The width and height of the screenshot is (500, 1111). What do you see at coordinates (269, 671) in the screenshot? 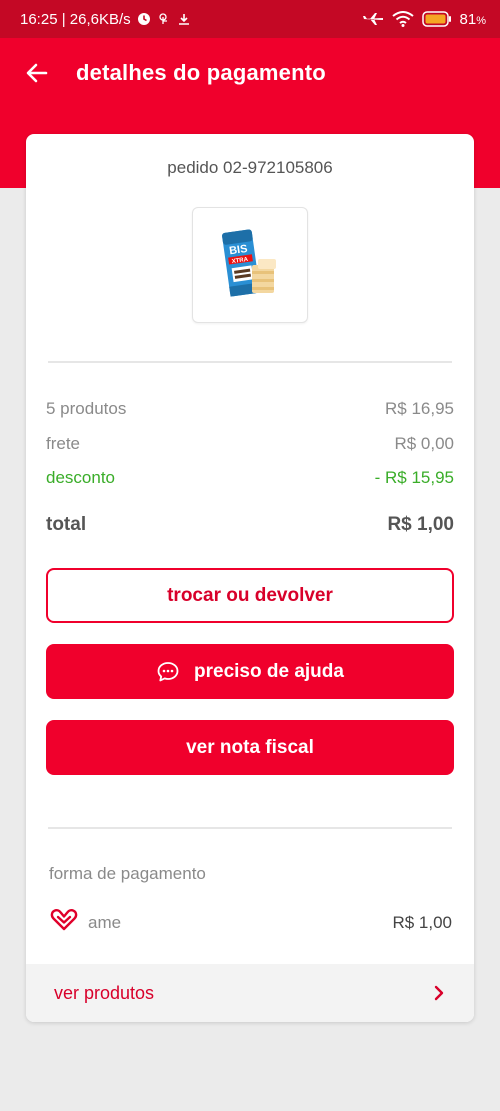
I see `help-label: preciso de ajuda` at bounding box center [269, 671].